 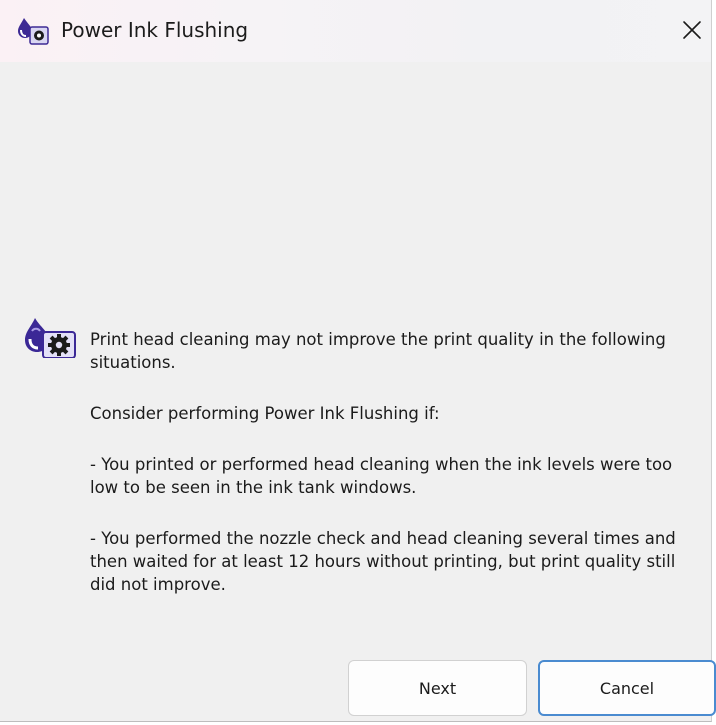 I want to click on next-button: Next, so click(x=437, y=688).